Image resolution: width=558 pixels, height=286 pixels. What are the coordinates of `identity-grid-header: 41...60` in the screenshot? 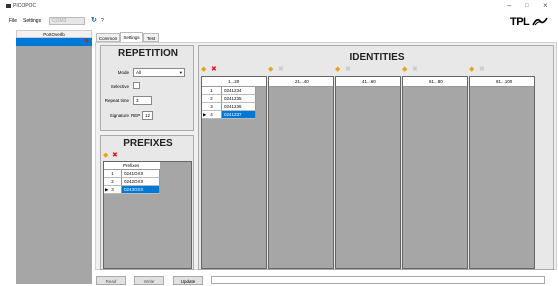 It's located at (368, 82).